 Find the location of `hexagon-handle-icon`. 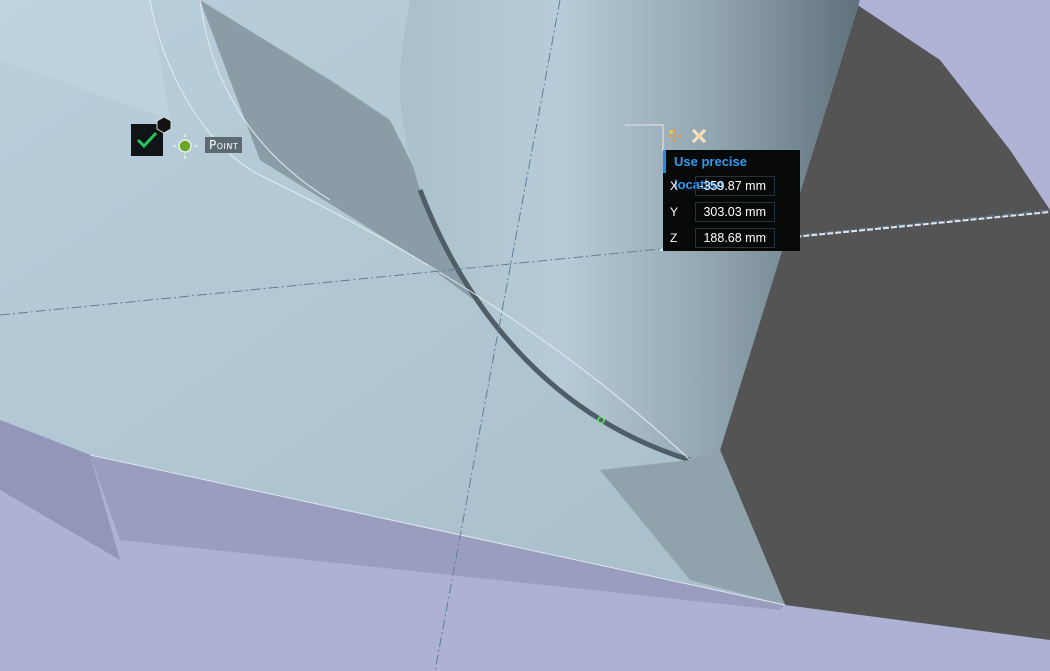

hexagon-handle-icon is located at coordinates (164, 125).